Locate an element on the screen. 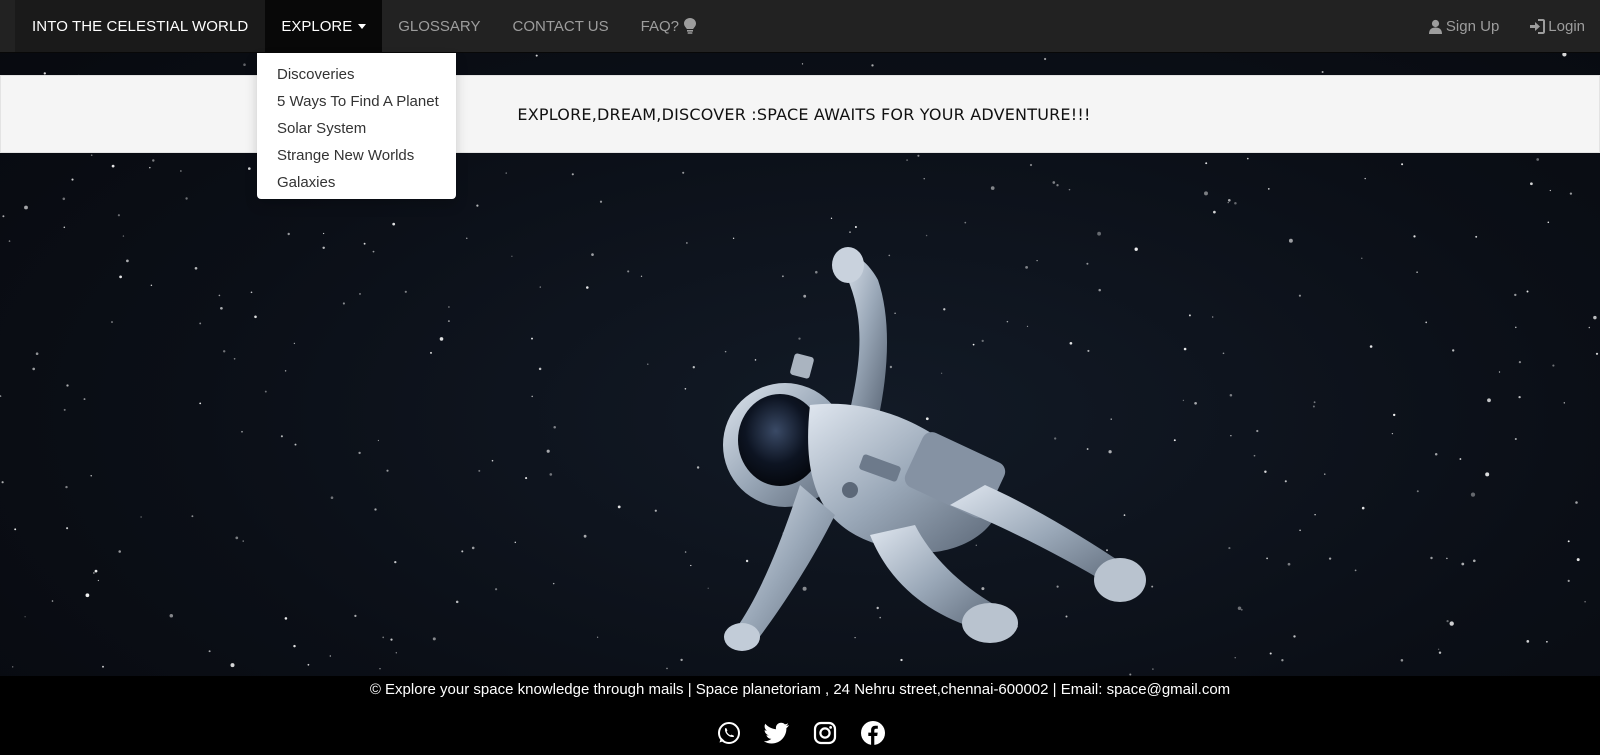  dropdown-item-strange-new-worlds: Strange New Worlds is located at coordinates (356, 155).